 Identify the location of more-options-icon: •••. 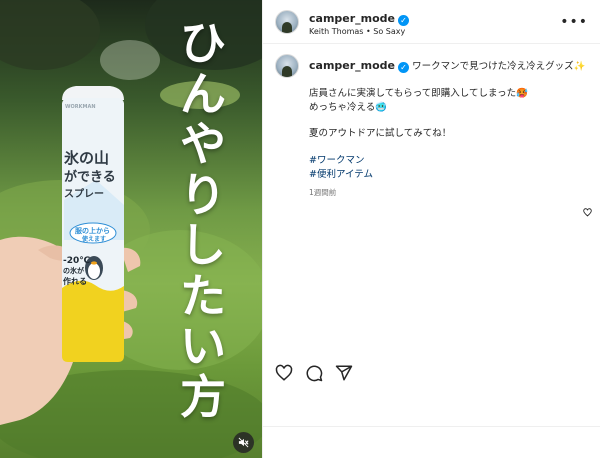
(574, 22).